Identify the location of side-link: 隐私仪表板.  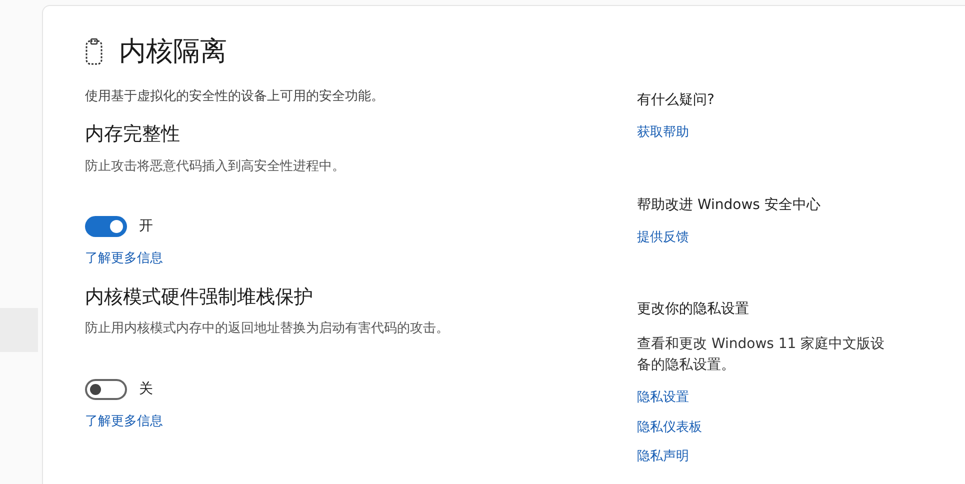
(801, 427).